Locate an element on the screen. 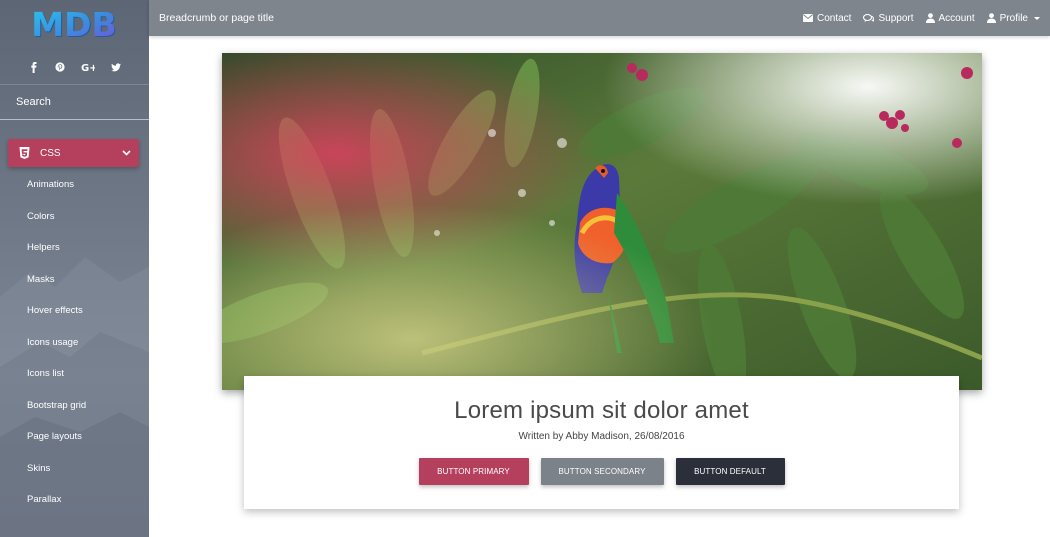 This screenshot has height=537, width=1050. sidebar: MDB MDB G+ CSS Animations Colors is located at coordinates (74, 268).